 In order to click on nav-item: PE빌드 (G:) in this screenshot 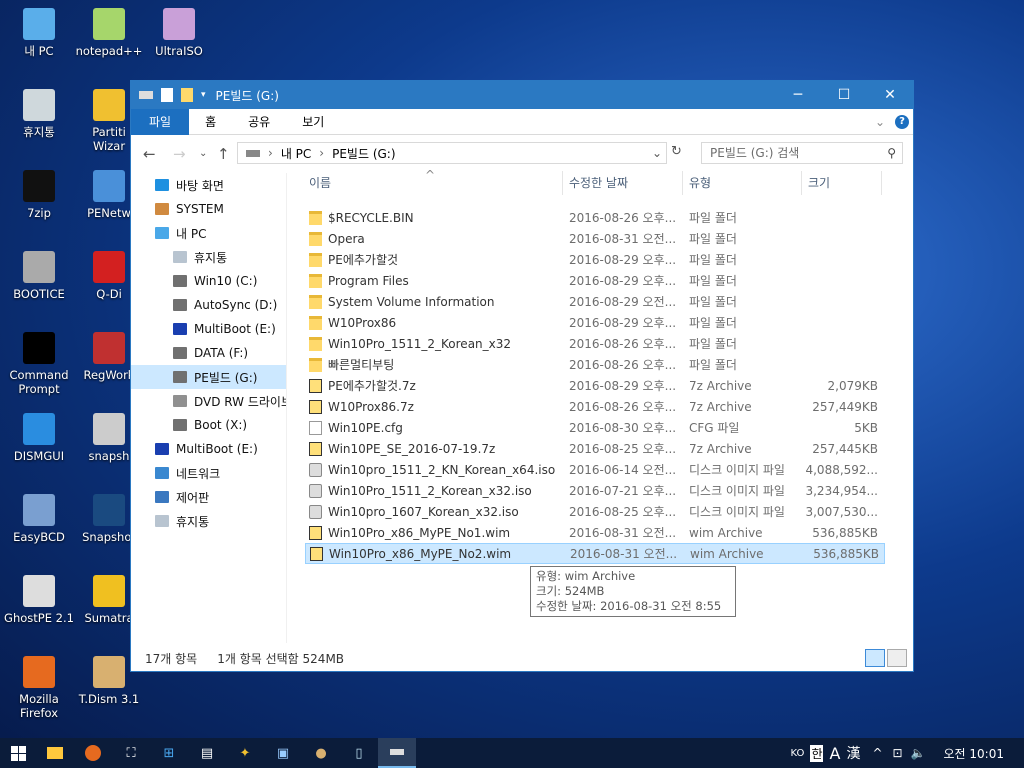, I will do `click(208, 377)`.